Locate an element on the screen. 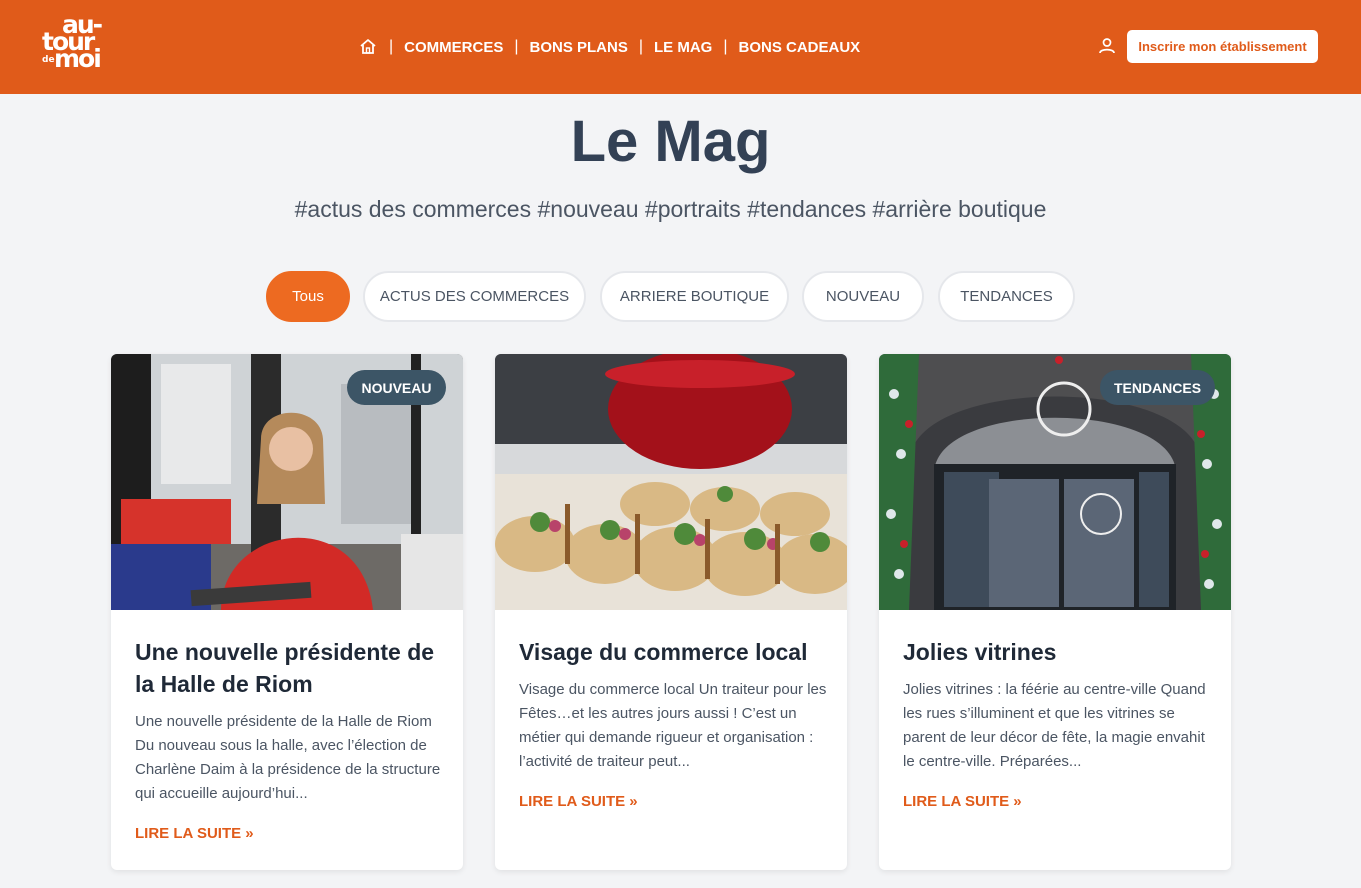  article-badge: TENDANCES is located at coordinates (1157, 387).